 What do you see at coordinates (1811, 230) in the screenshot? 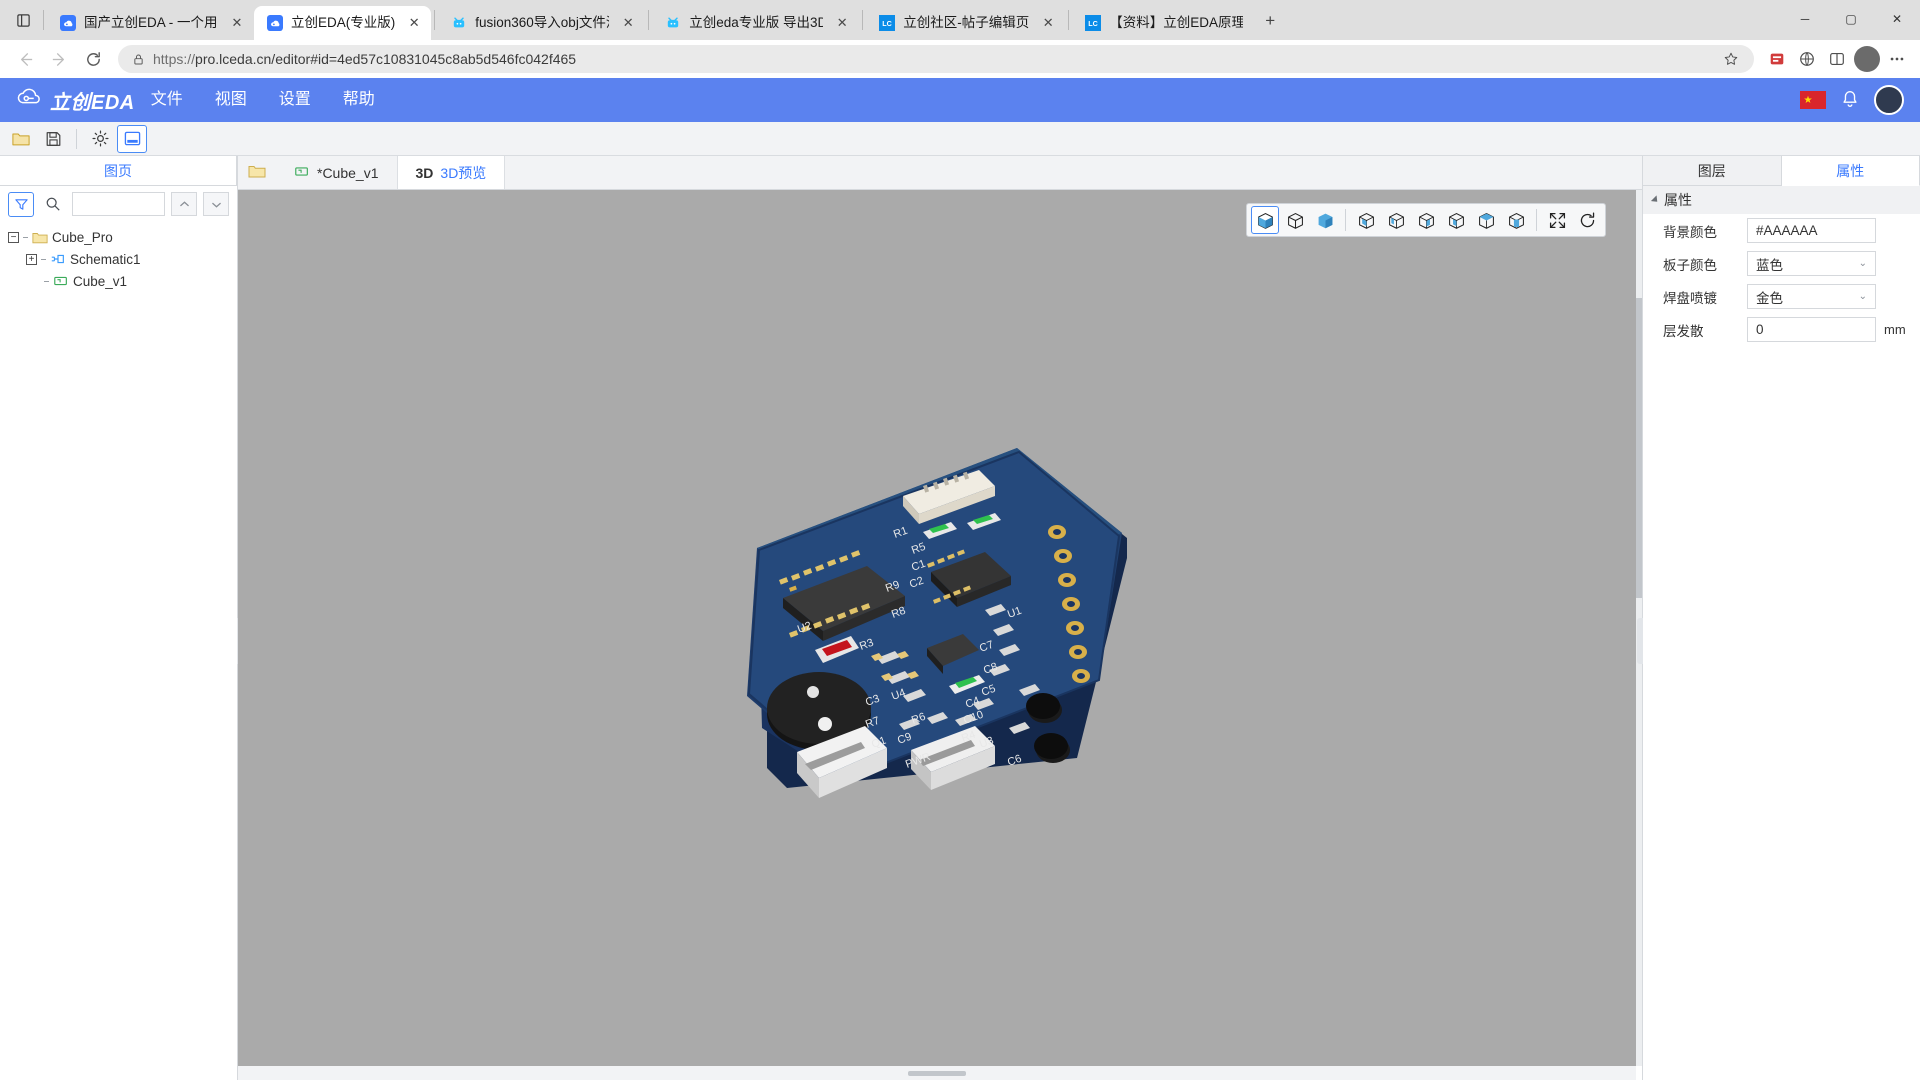
I see `background-color-input: #AAAAAA` at bounding box center [1811, 230].